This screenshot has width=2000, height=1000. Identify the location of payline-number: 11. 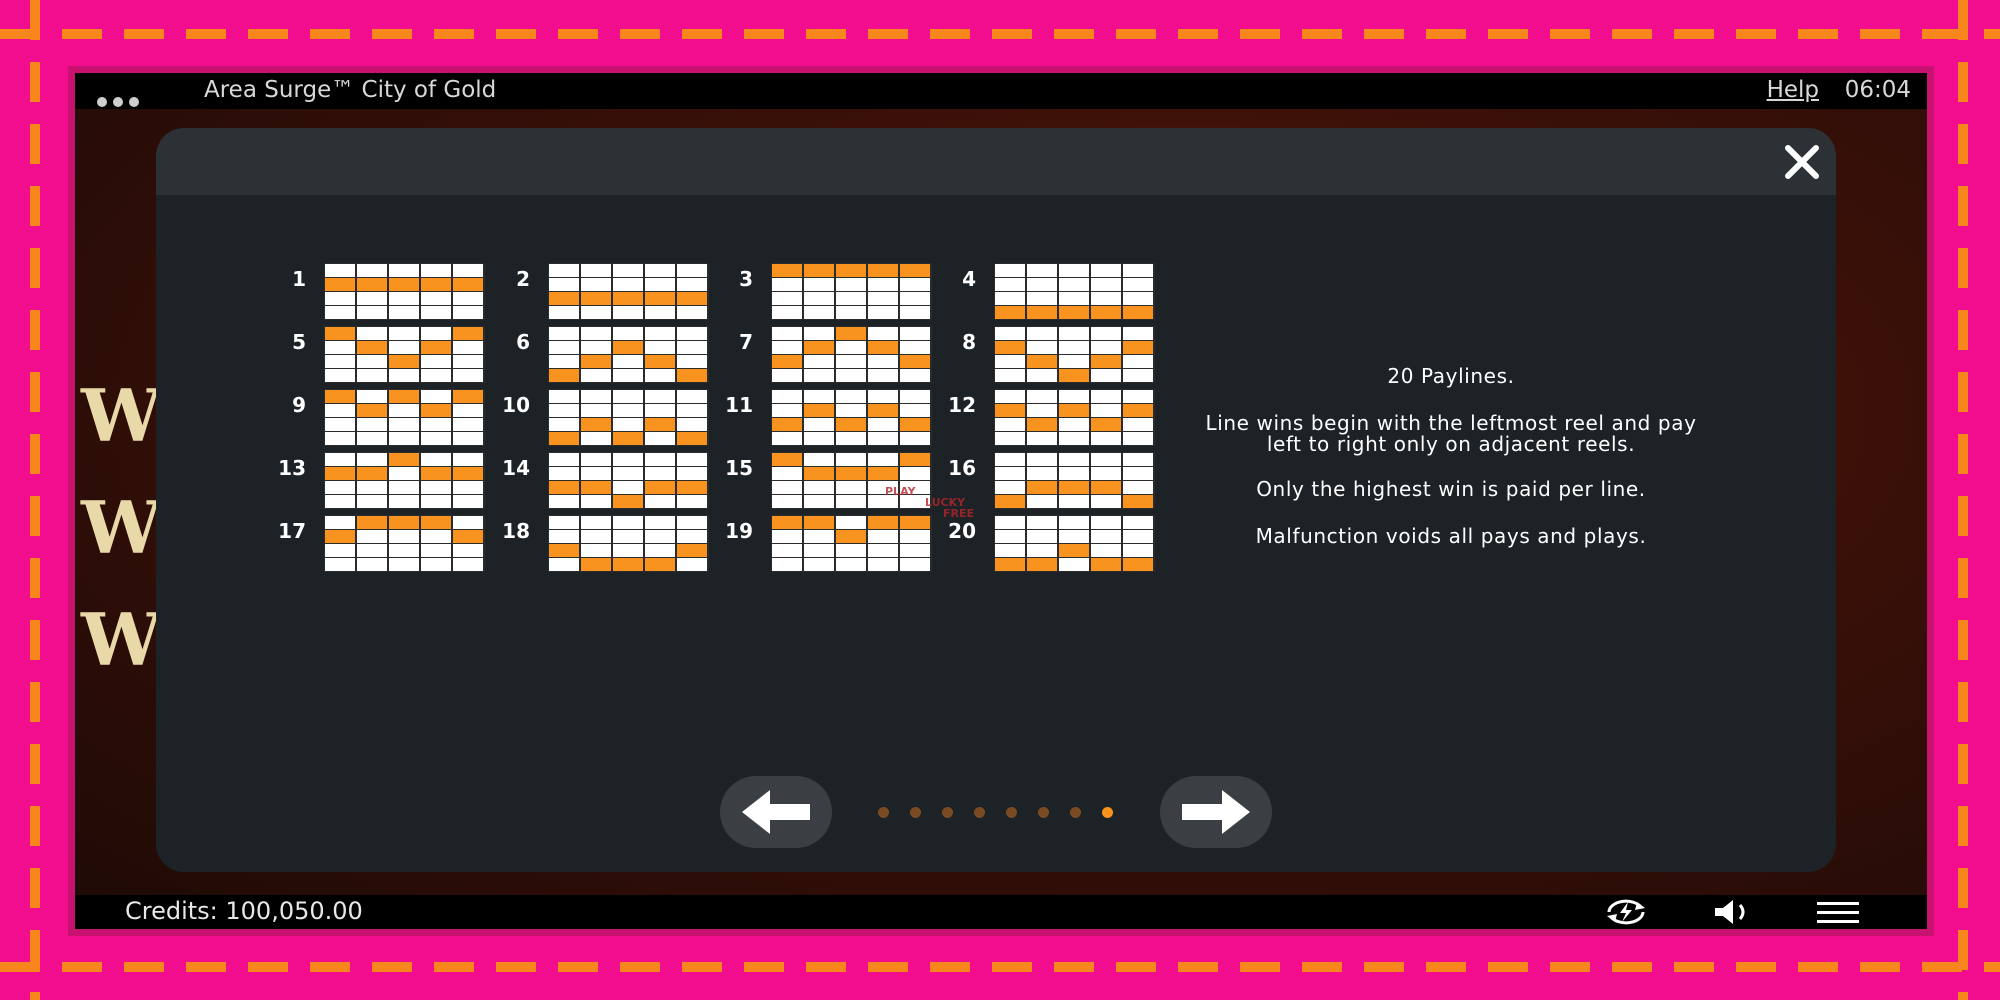
(739, 405).